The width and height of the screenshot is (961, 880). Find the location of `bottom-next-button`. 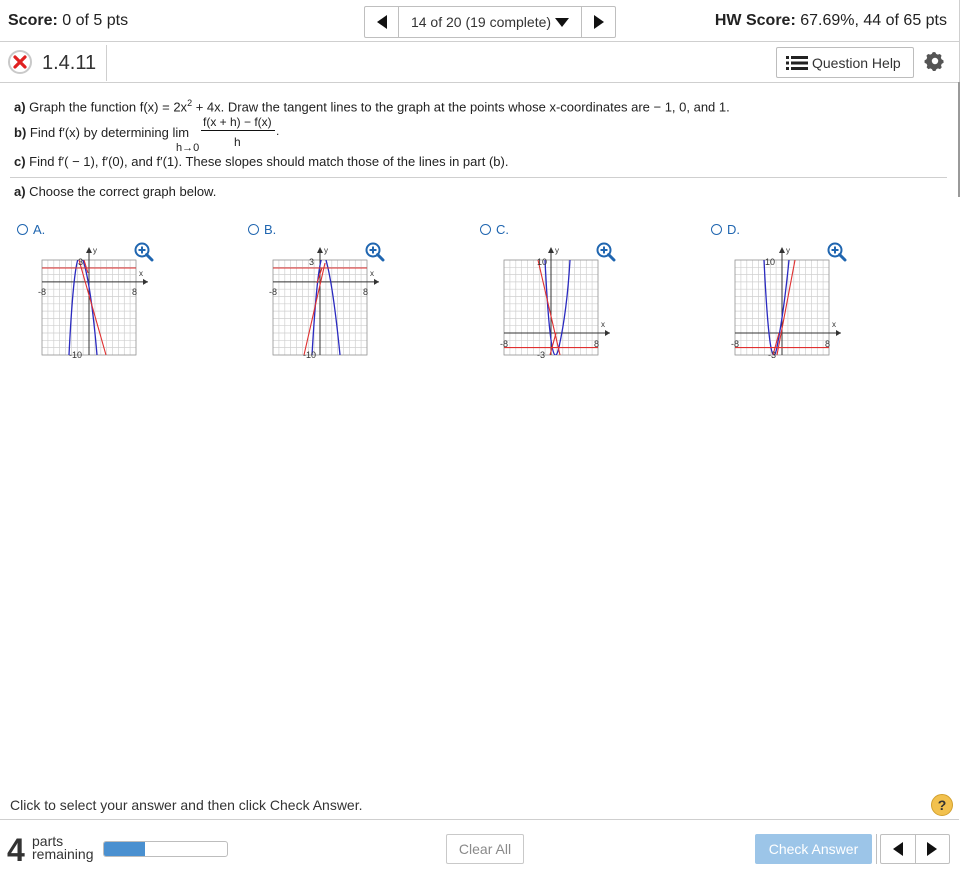

bottom-next-button is located at coordinates (932, 849).